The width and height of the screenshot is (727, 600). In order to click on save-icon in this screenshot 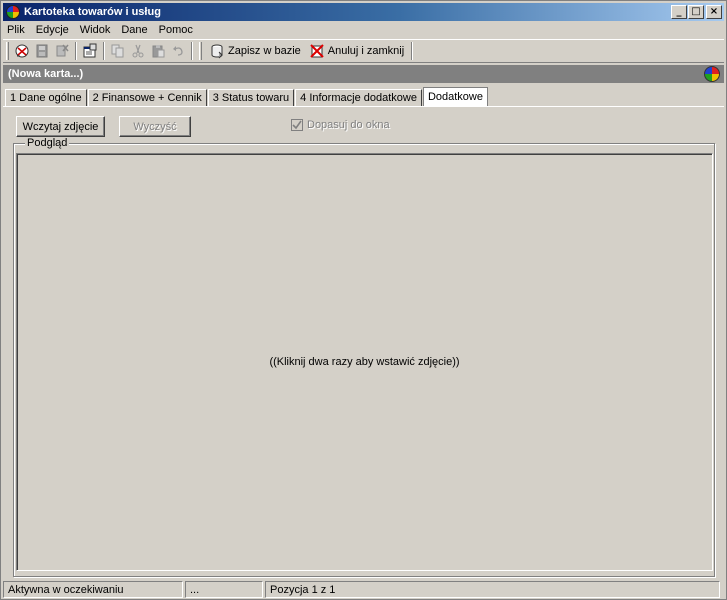, I will do `click(42, 51)`.